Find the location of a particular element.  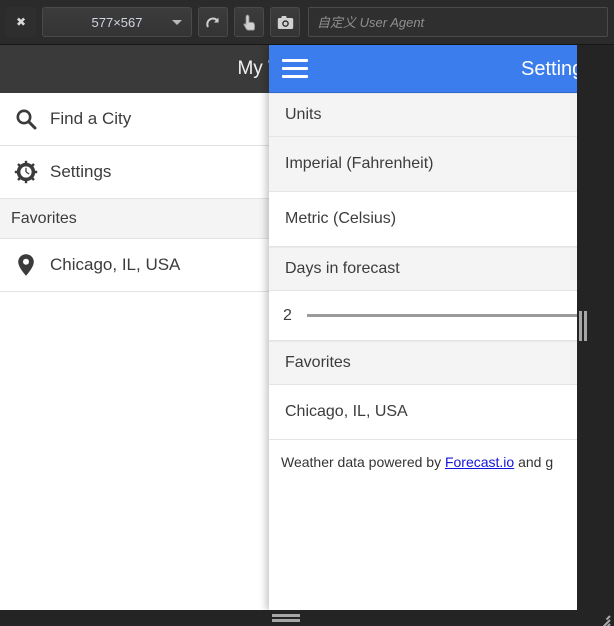

close-button: ✖ is located at coordinates (21, 22).